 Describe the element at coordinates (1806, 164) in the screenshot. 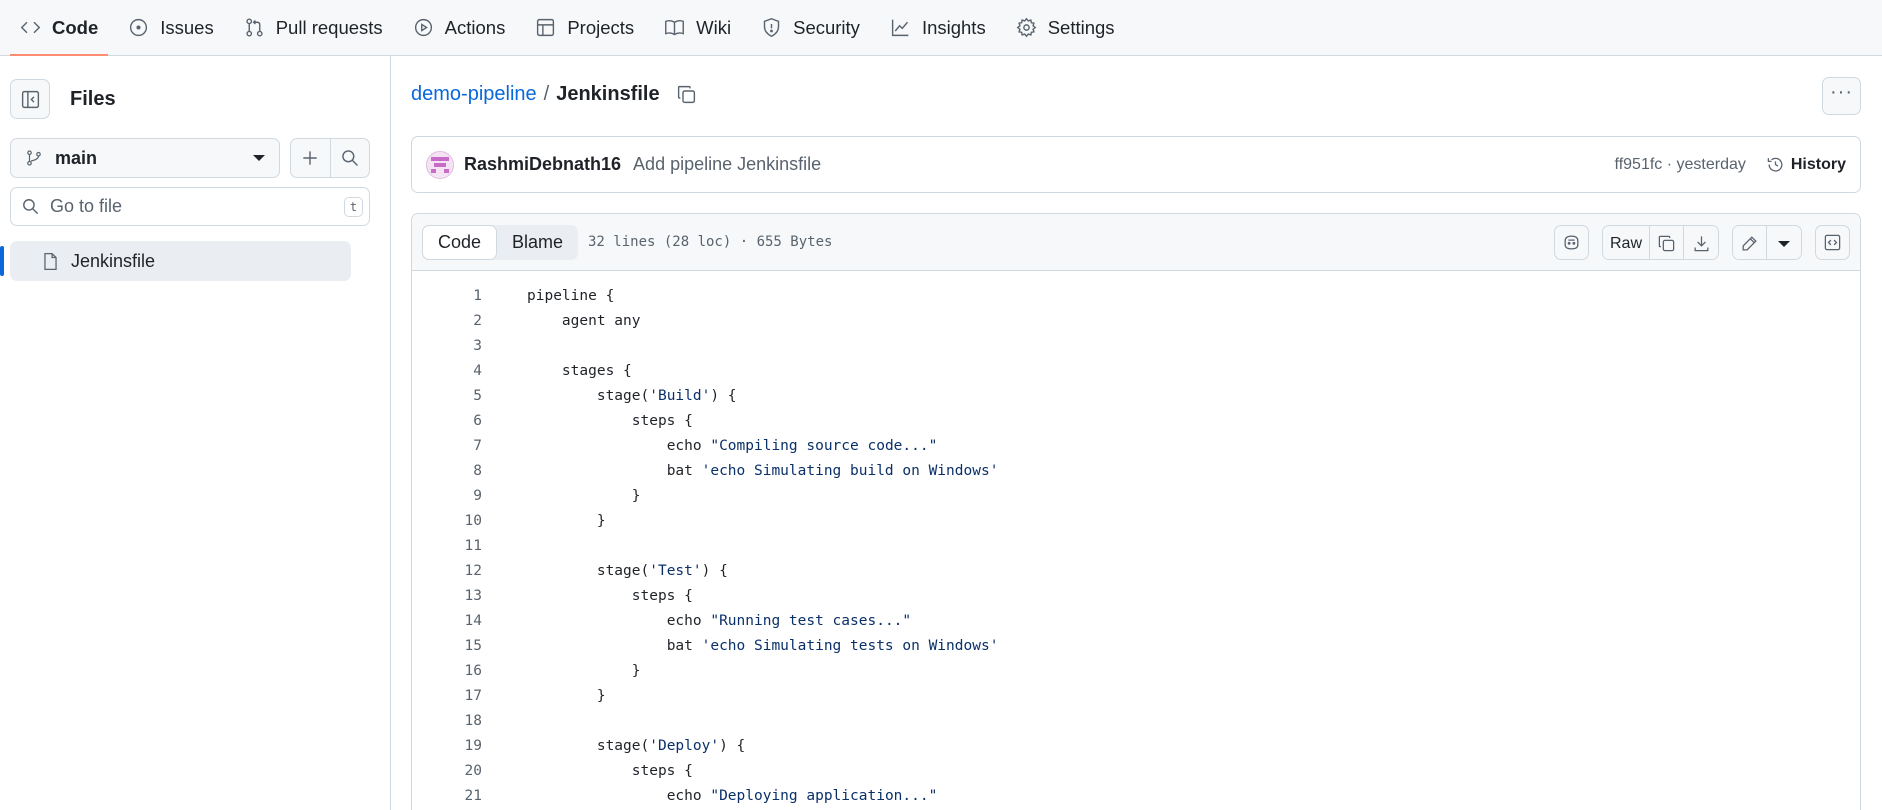

I see `history-button: History` at that location.